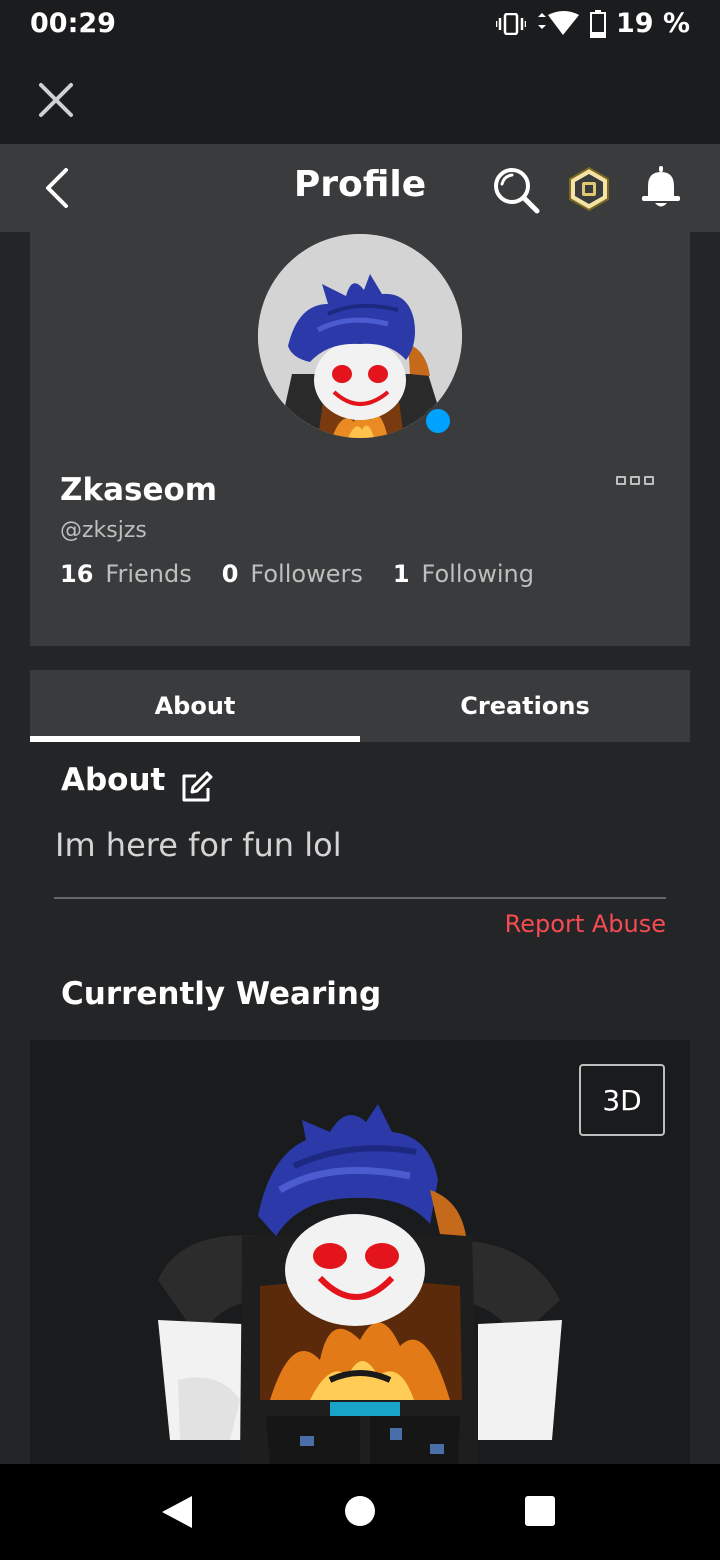 This screenshot has height=1560, width=720. I want to click on status-bar: 00:29 19 %, so click(360, 26).